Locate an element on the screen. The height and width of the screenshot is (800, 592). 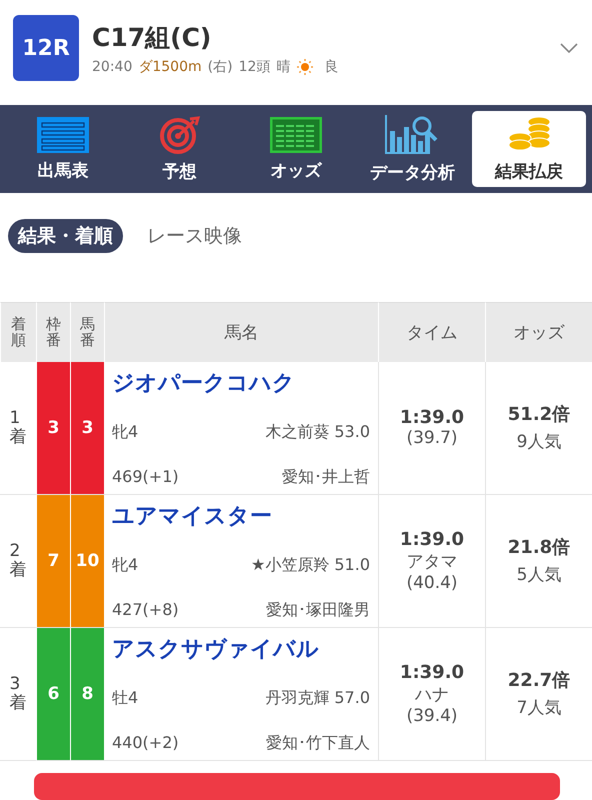
list-icon is located at coordinates (63, 134).